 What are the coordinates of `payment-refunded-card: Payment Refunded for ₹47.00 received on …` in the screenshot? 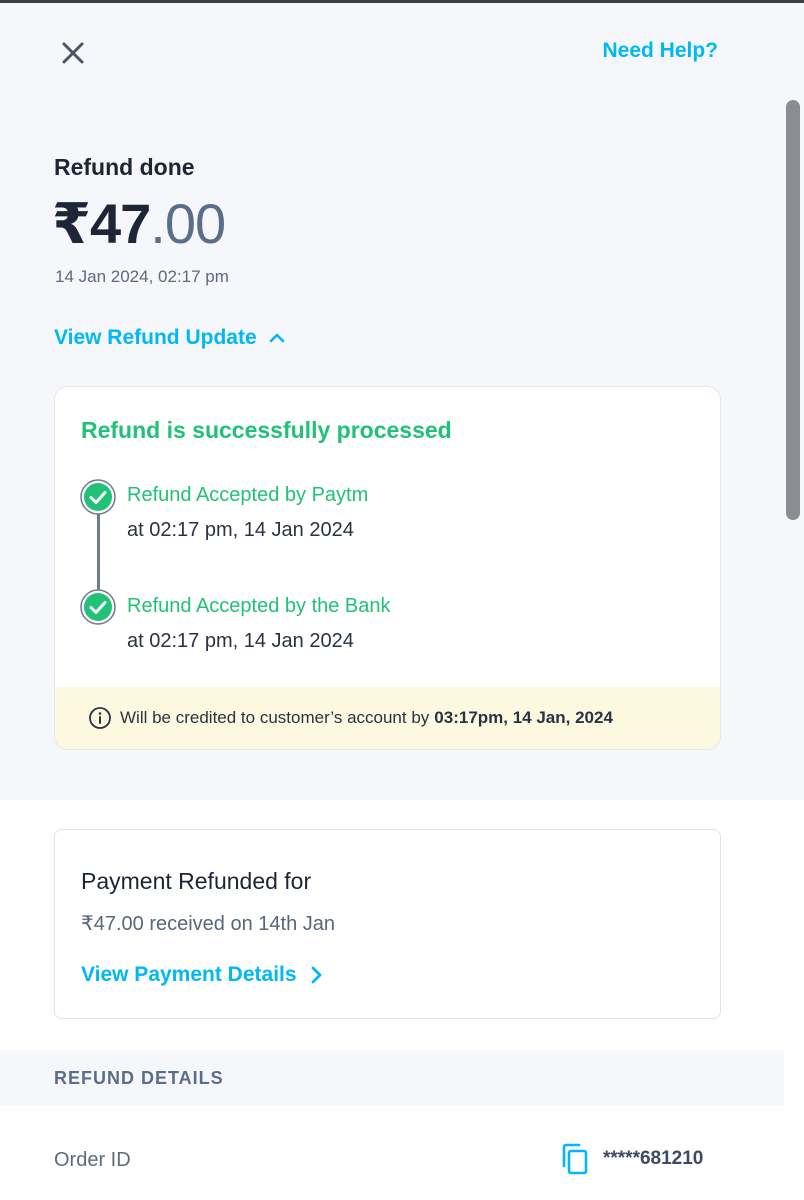 It's located at (387, 924).